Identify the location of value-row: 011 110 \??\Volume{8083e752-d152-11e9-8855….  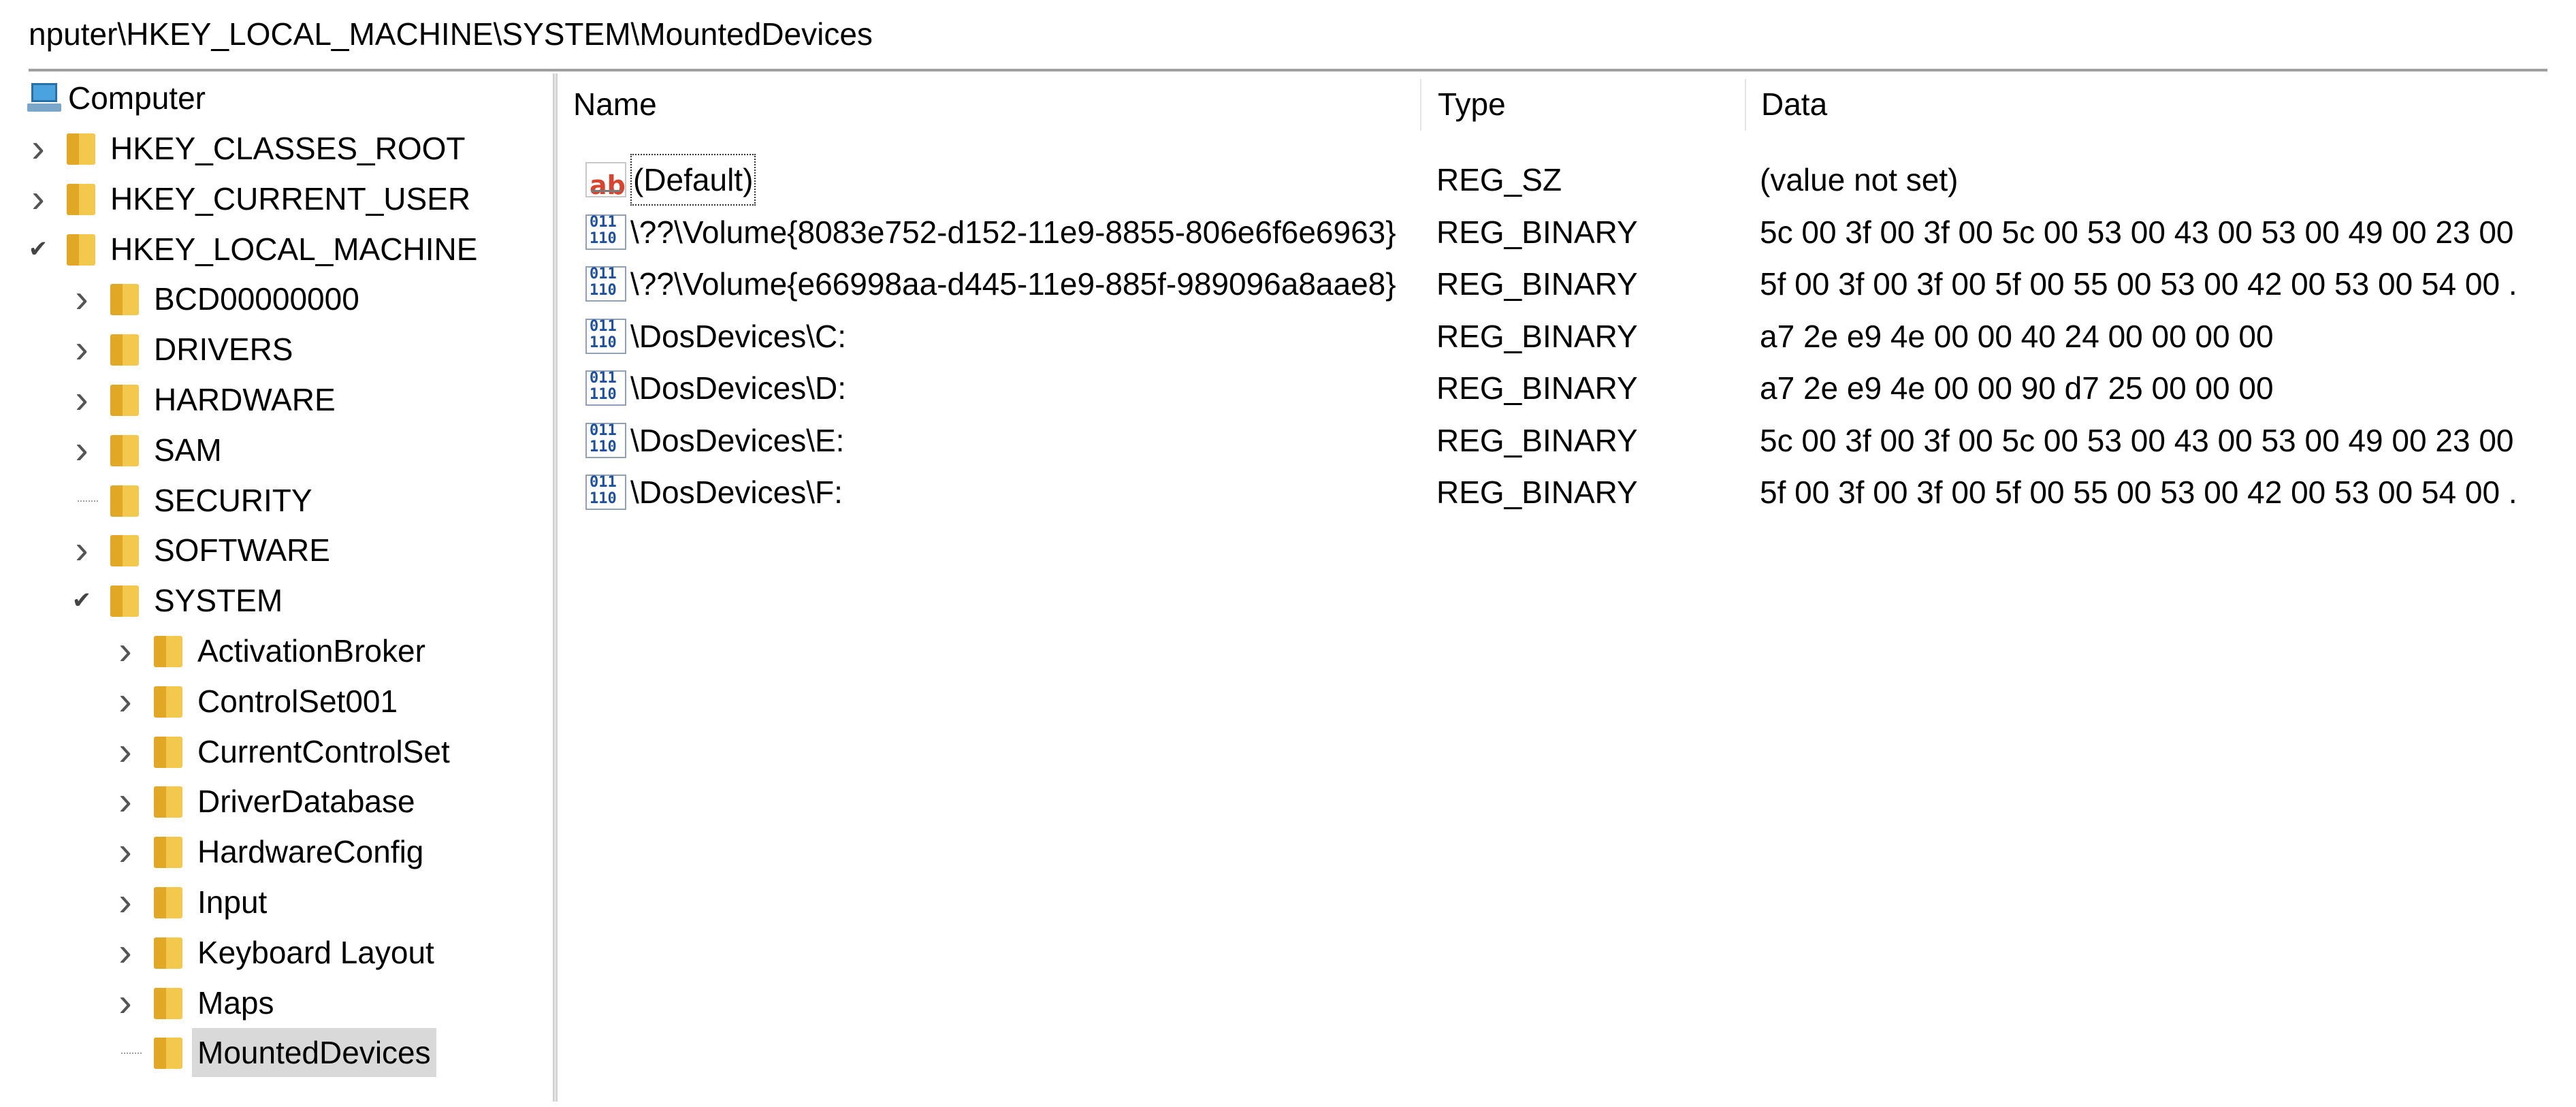
(1567, 232).